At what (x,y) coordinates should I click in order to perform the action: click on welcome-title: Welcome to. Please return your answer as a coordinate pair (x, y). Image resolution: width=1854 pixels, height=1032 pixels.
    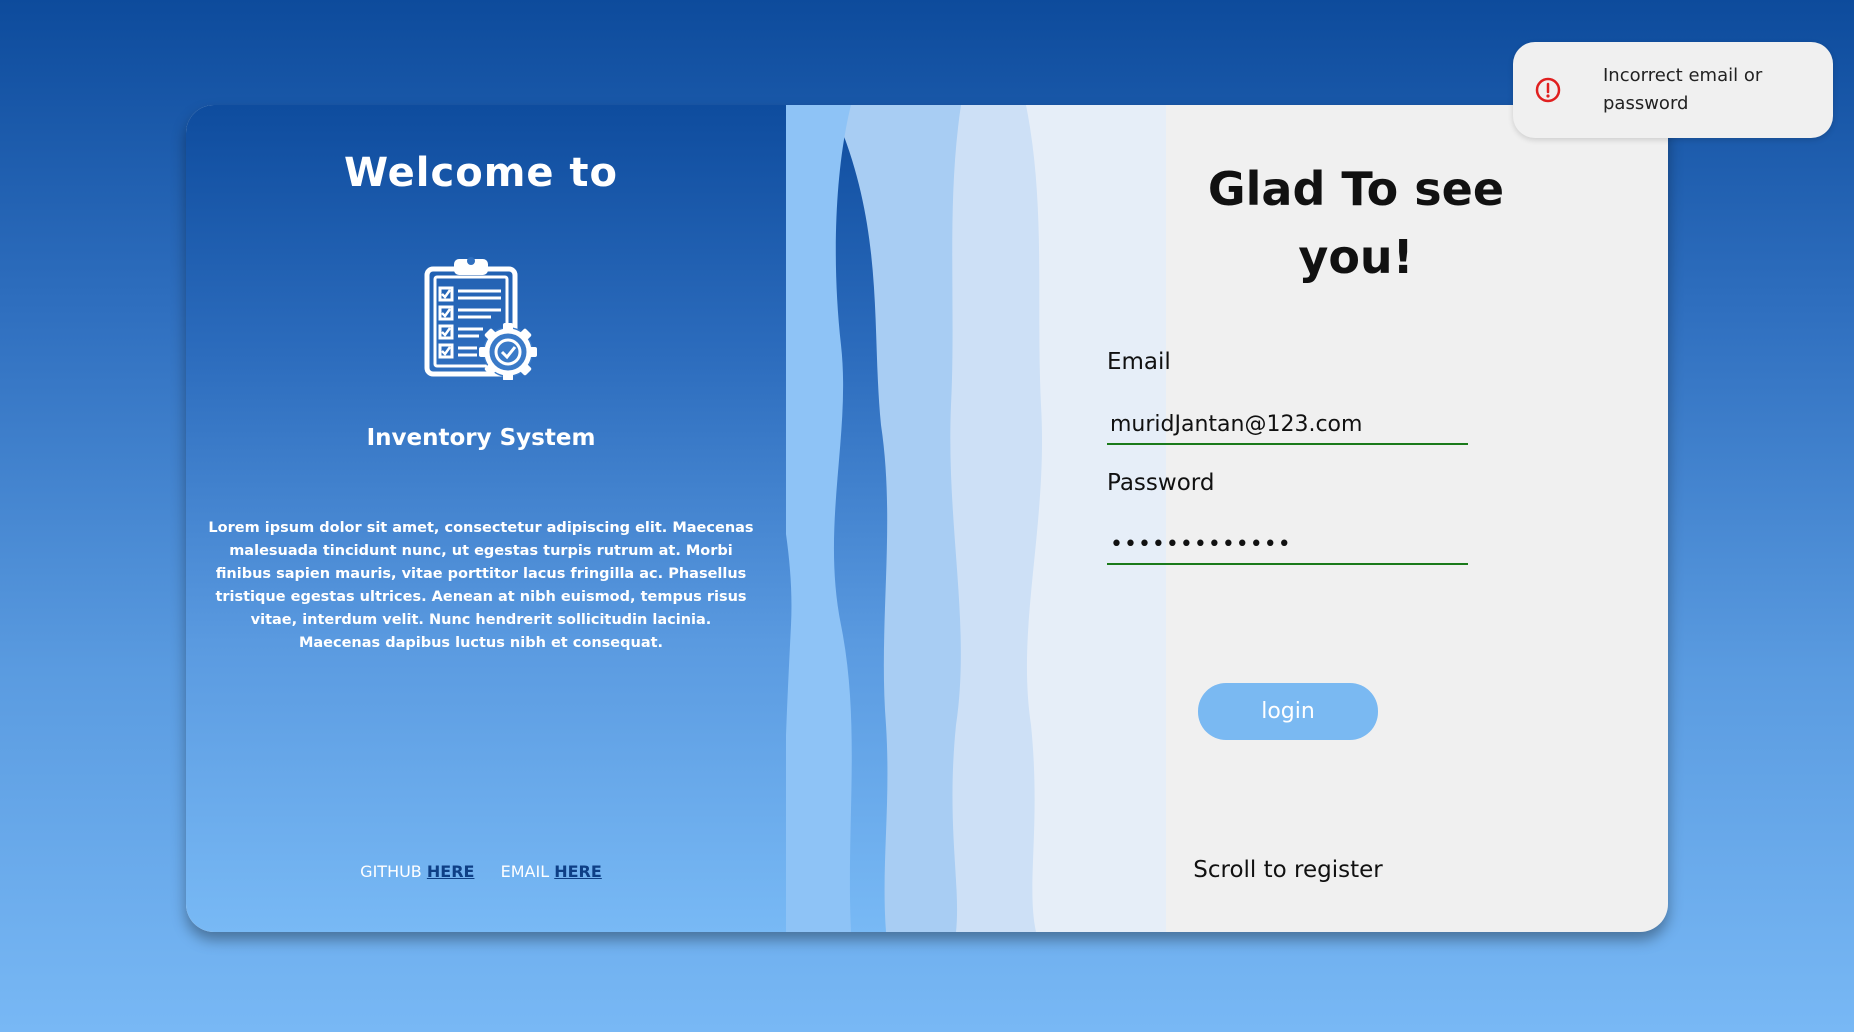
    Looking at the image, I should click on (481, 173).